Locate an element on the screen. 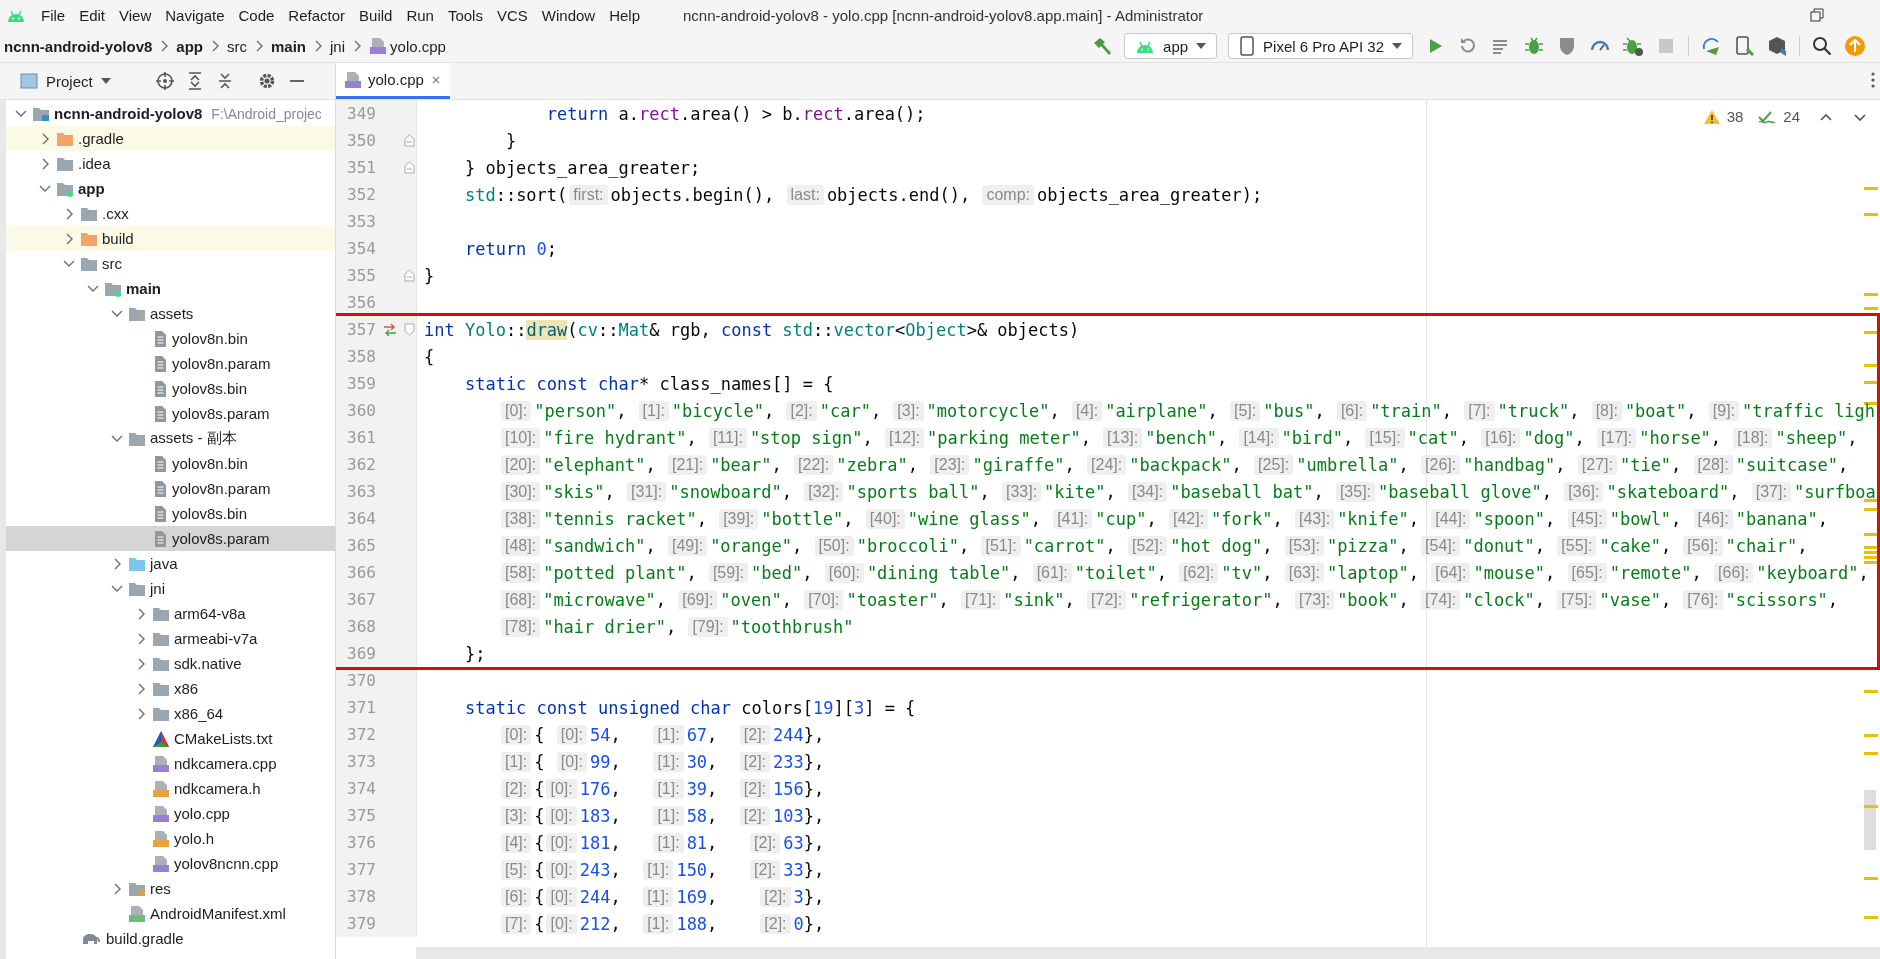 The width and height of the screenshot is (1880, 959). panel-icon is located at coordinates (29, 81).